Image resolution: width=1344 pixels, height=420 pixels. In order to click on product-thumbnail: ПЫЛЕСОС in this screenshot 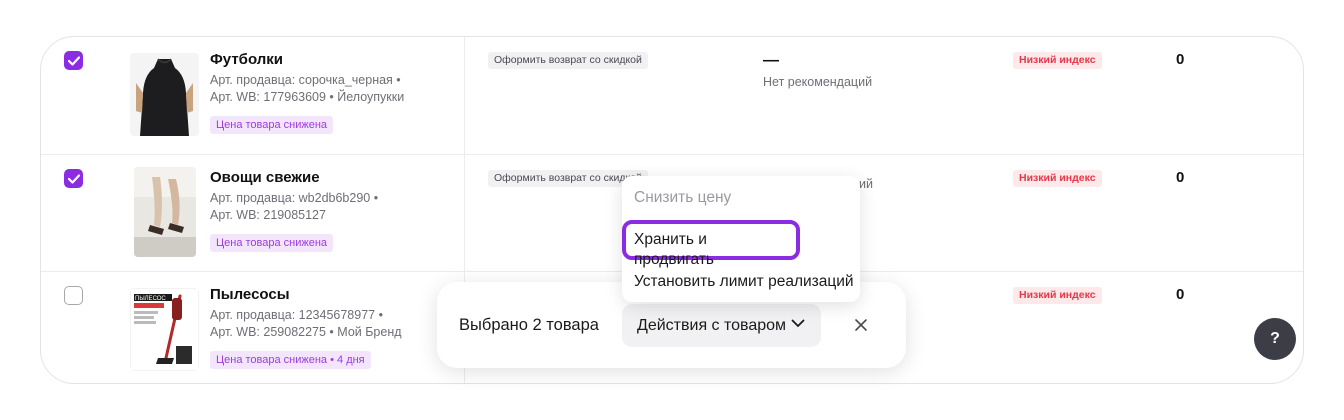, I will do `click(164, 329)`.